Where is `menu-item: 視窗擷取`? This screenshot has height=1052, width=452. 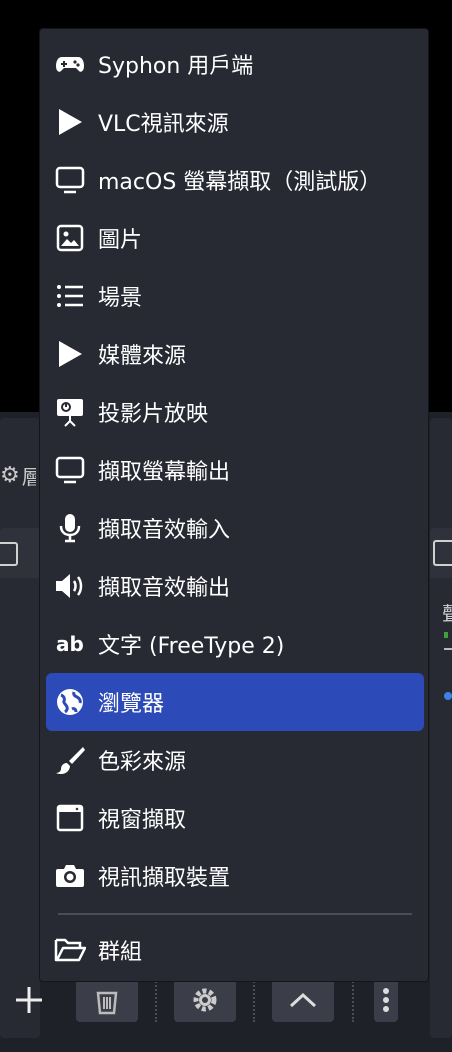 menu-item: 視窗擷取 is located at coordinates (235, 818).